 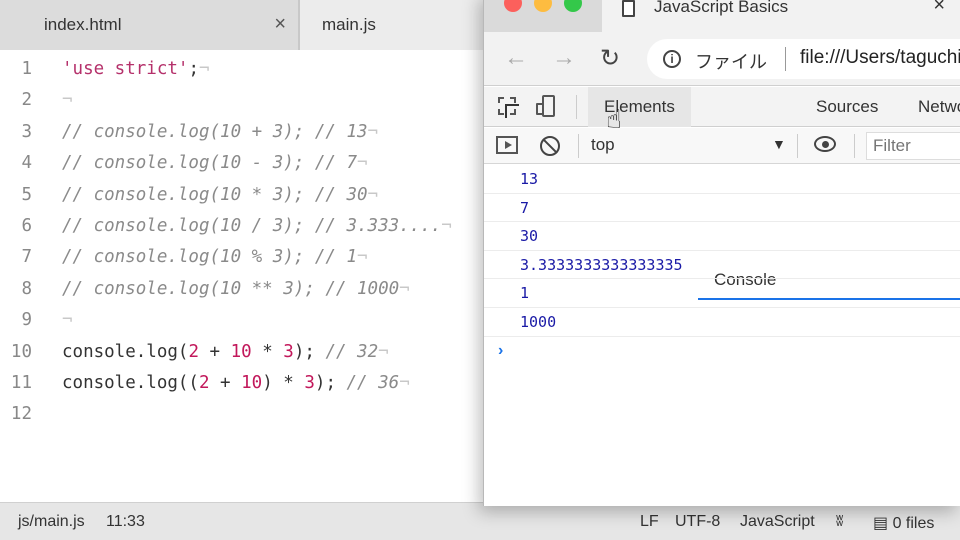 What do you see at coordinates (614, 119) in the screenshot?
I see `hand-cursor-icon: ☝` at bounding box center [614, 119].